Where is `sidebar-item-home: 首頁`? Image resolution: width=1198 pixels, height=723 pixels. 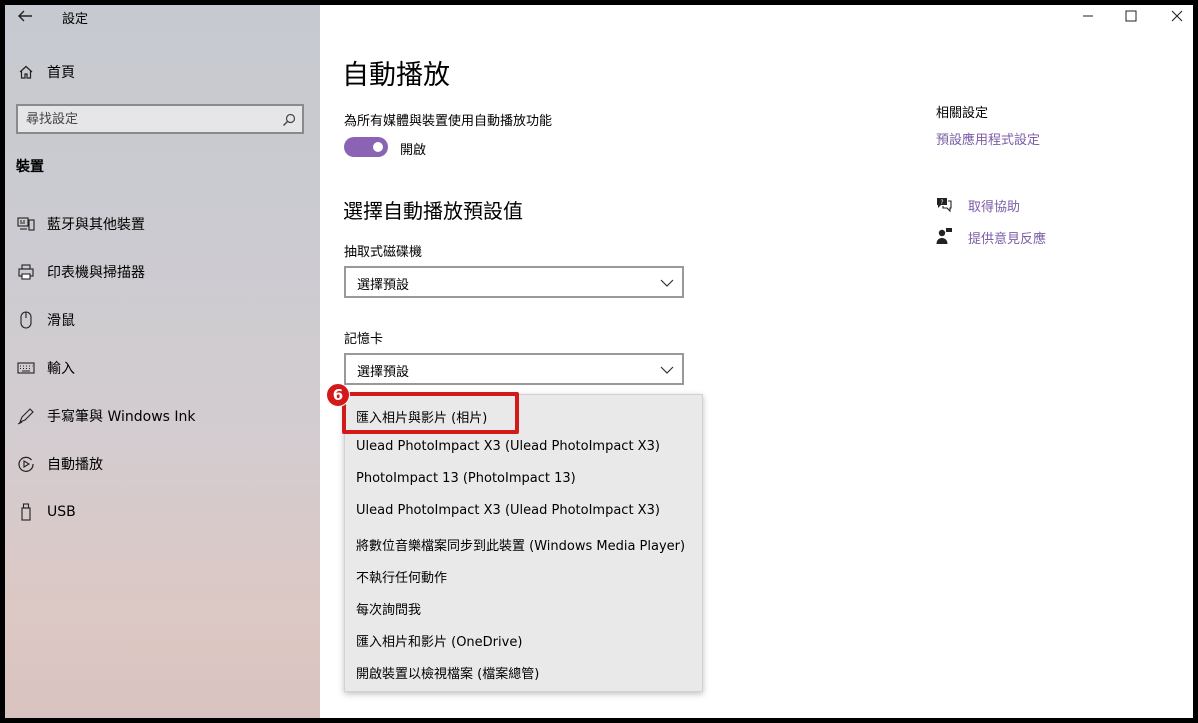
sidebar-item-home: 首頁 is located at coordinates (162, 72).